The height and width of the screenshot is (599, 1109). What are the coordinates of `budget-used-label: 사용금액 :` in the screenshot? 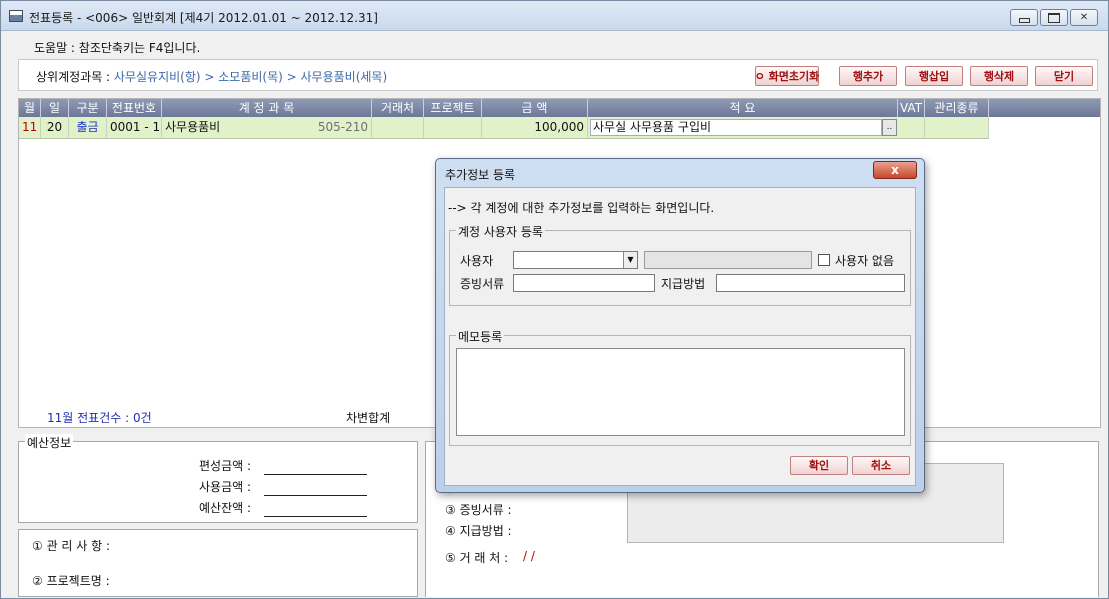 It's located at (225, 487).